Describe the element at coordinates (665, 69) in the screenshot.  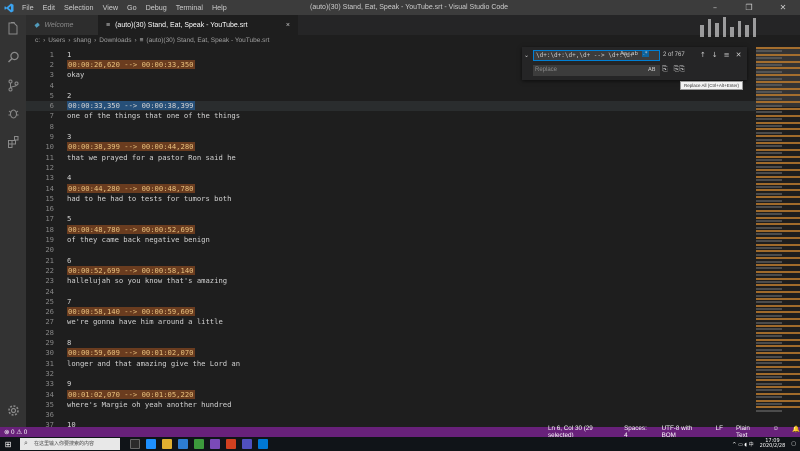
I see `replace-one-icon: ⎘` at that location.